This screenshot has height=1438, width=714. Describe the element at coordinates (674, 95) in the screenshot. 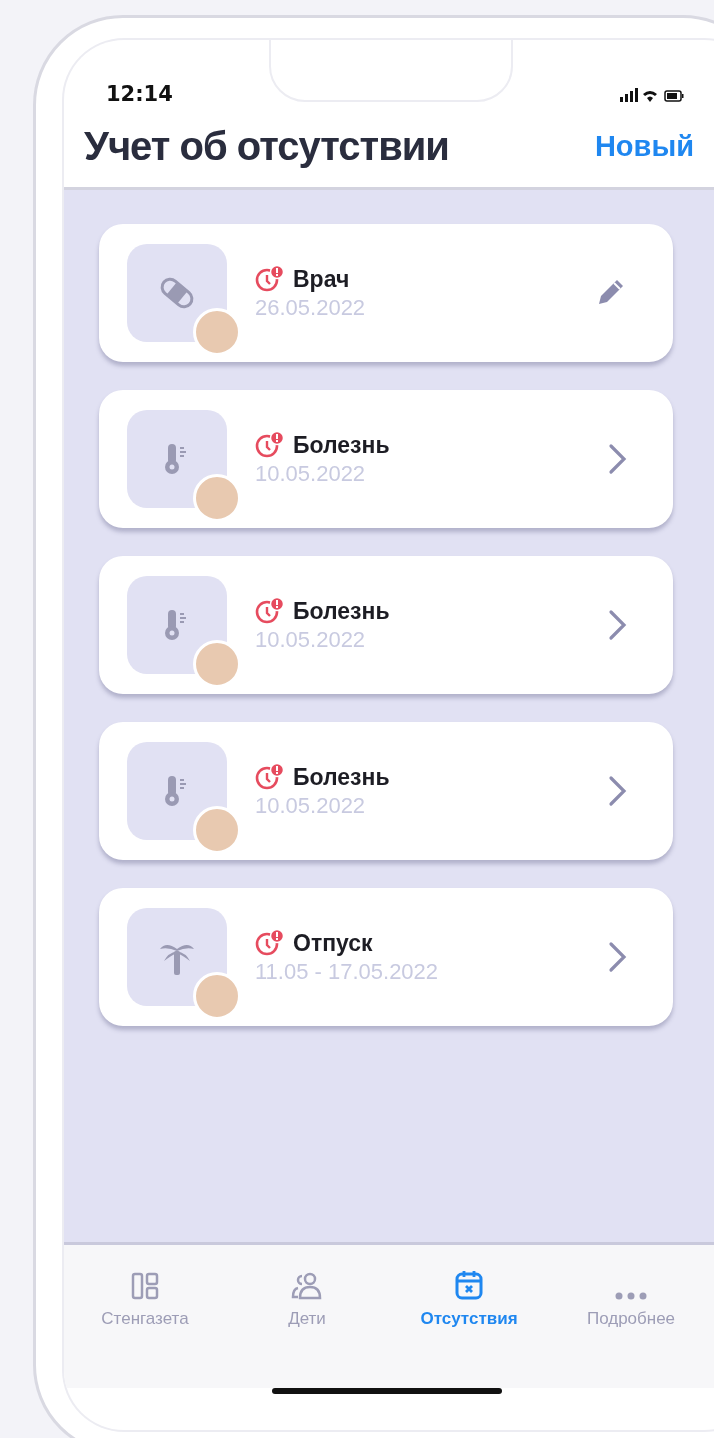

I see `battery-icon` at that location.